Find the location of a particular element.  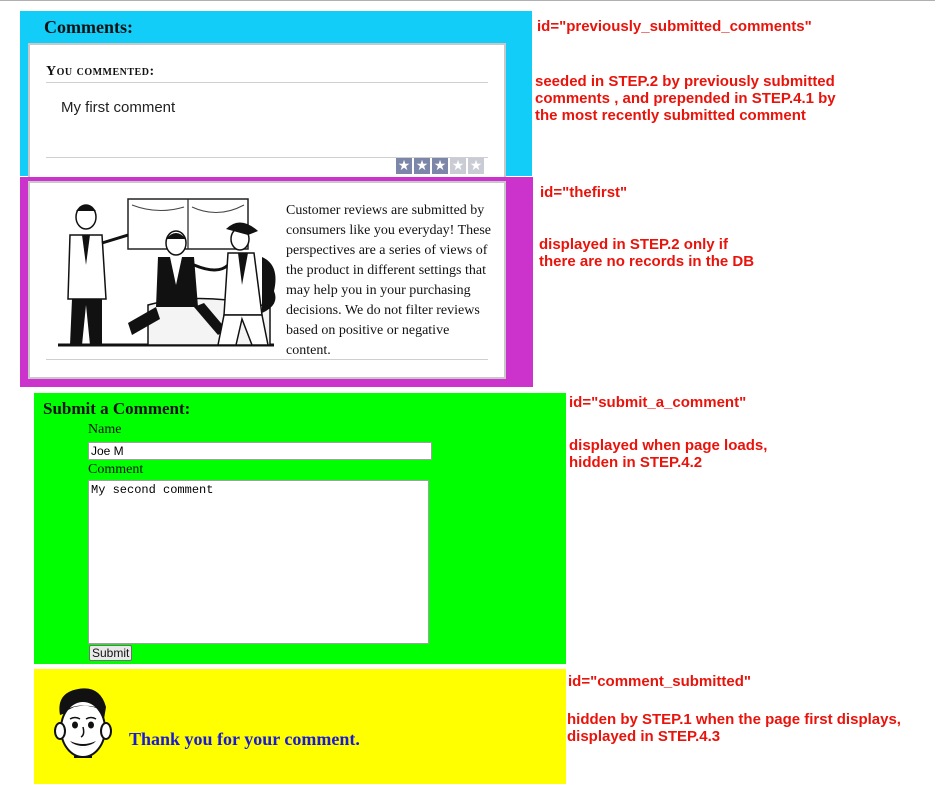

annotation-previously-submitted: id="previously_submitted_comments" is located at coordinates (674, 26).